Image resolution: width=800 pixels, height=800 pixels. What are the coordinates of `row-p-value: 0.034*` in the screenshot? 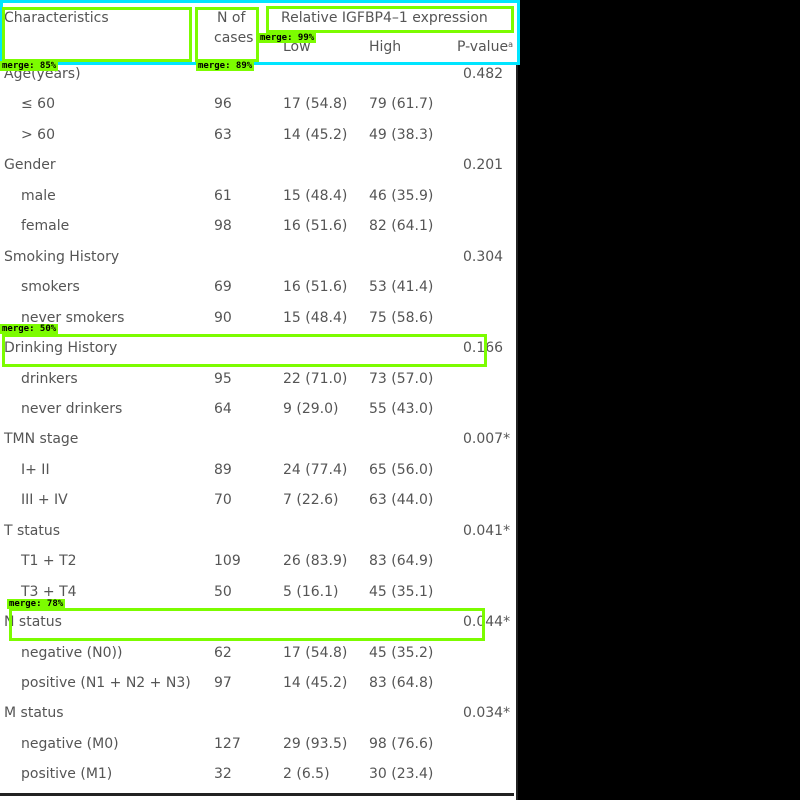 It's located at (487, 713).